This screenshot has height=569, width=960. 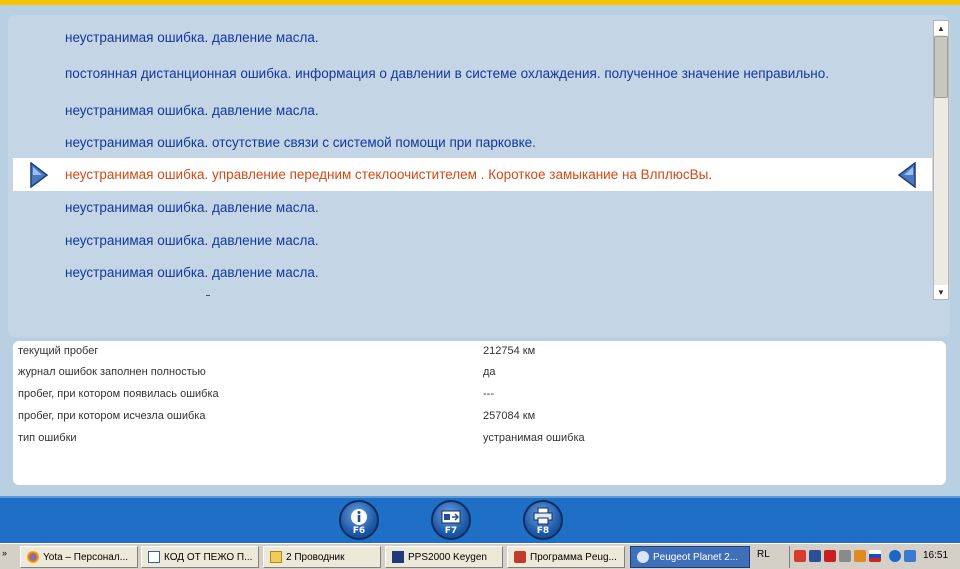 I want to click on tray-russian-flag-icon, so click(x=875, y=556).